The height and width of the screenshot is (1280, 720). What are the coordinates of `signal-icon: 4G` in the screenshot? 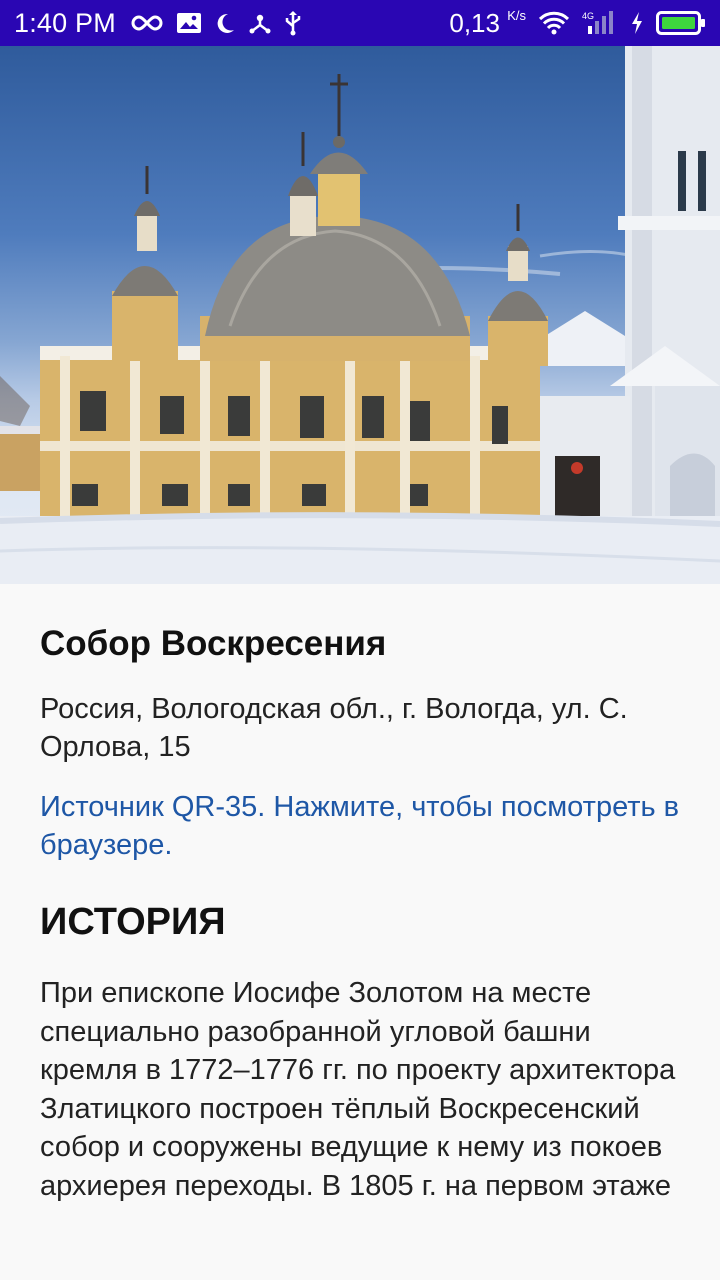 It's located at (600, 23).